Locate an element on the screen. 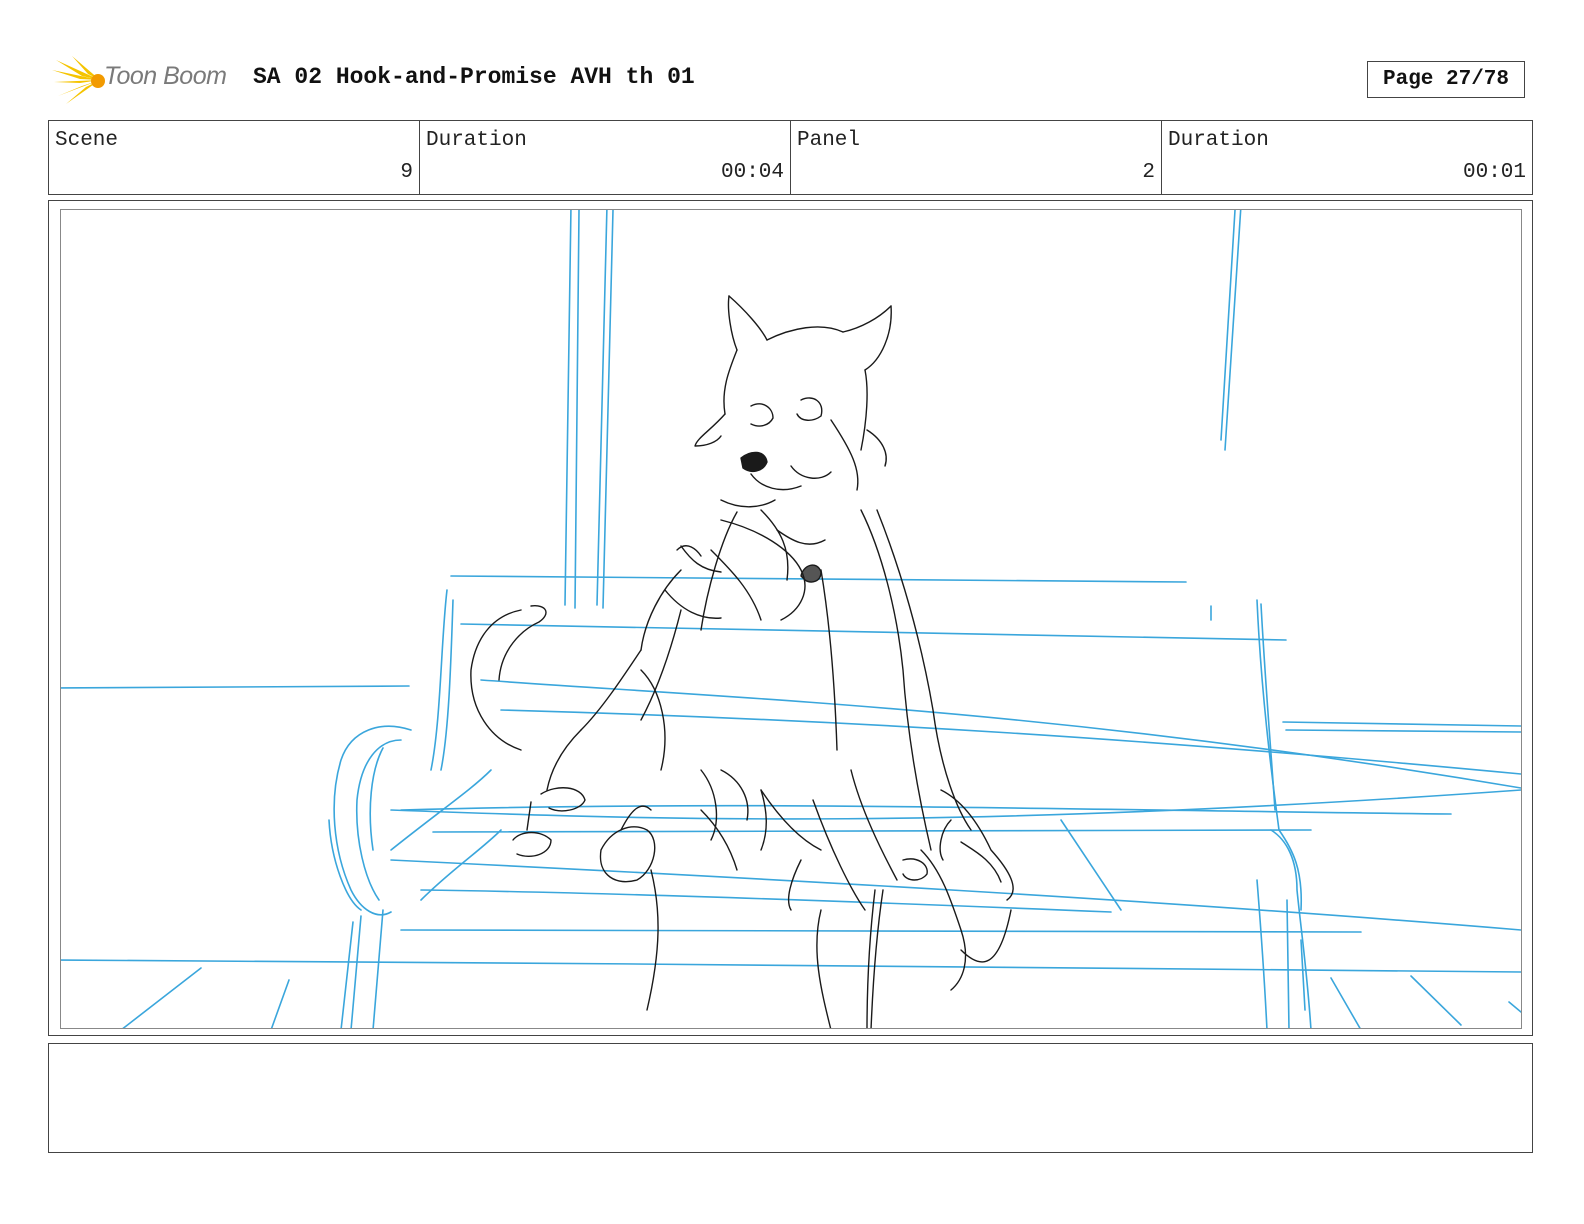 This screenshot has height=1224, width=1584. panel-duration-label: Duration is located at coordinates (1218, 140).